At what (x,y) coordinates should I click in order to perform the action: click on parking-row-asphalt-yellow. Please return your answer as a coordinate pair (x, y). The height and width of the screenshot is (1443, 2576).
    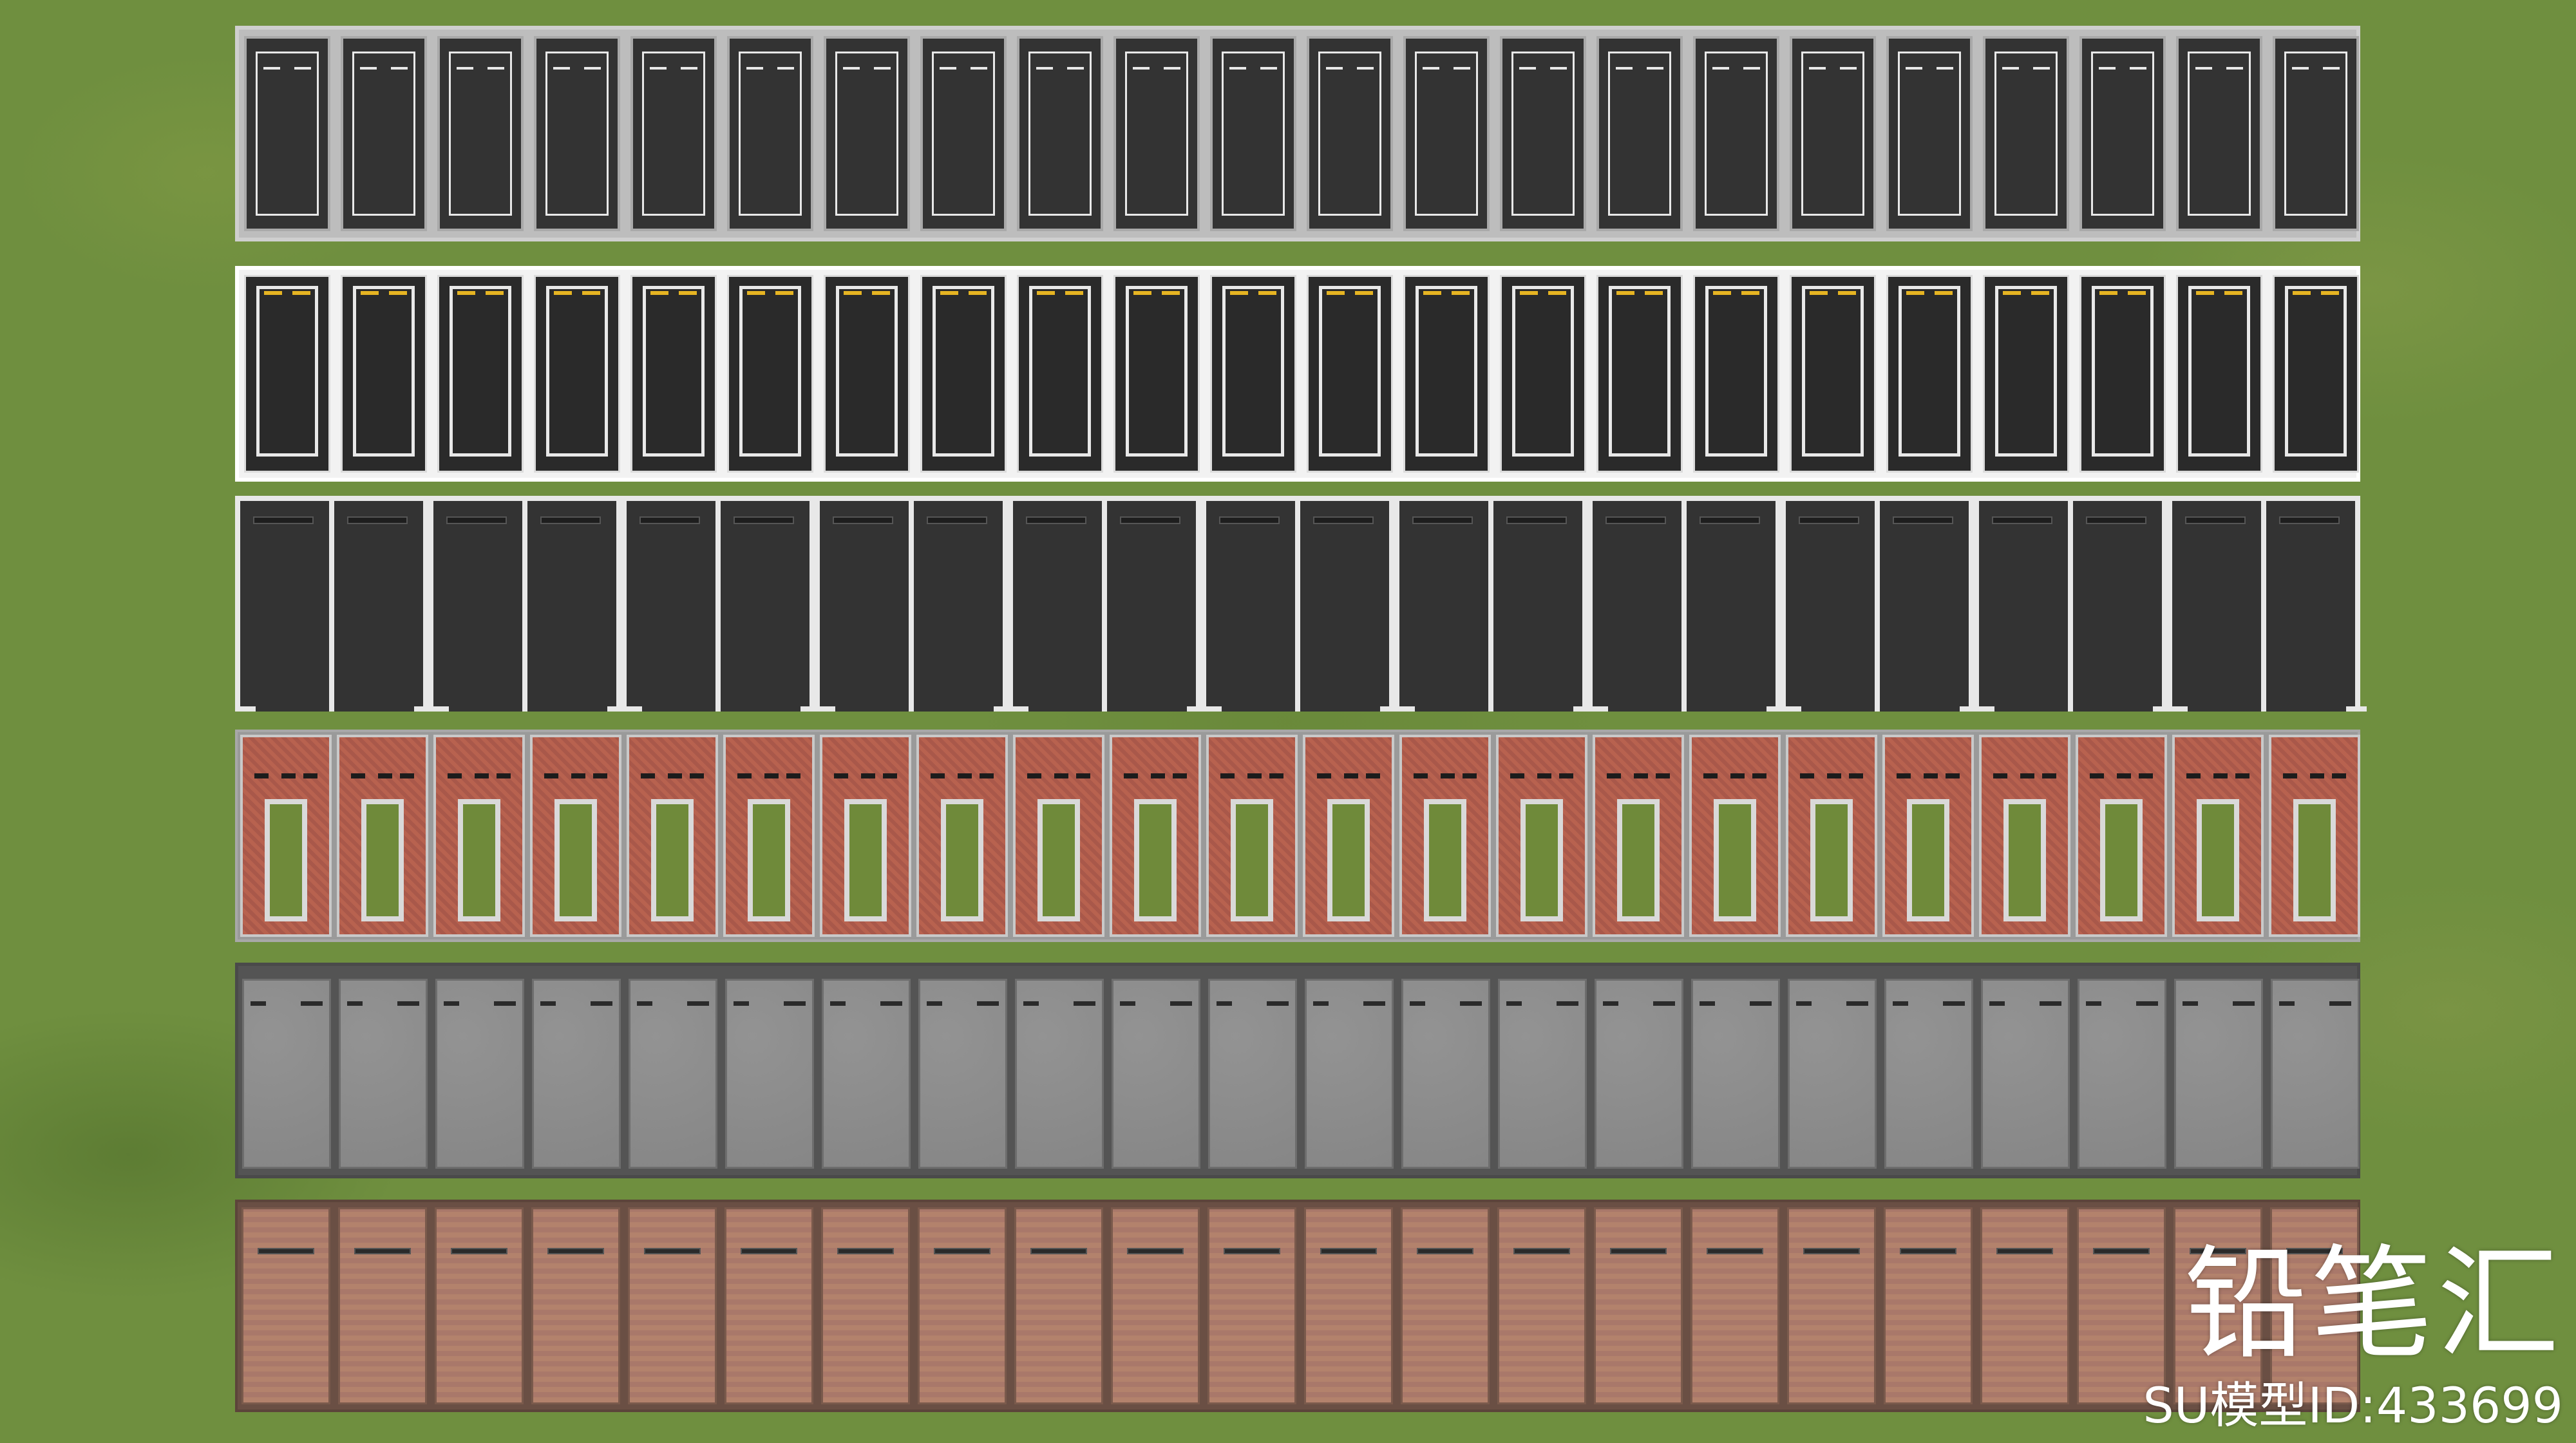
    Looking at the image, I should click on (1297, 374).